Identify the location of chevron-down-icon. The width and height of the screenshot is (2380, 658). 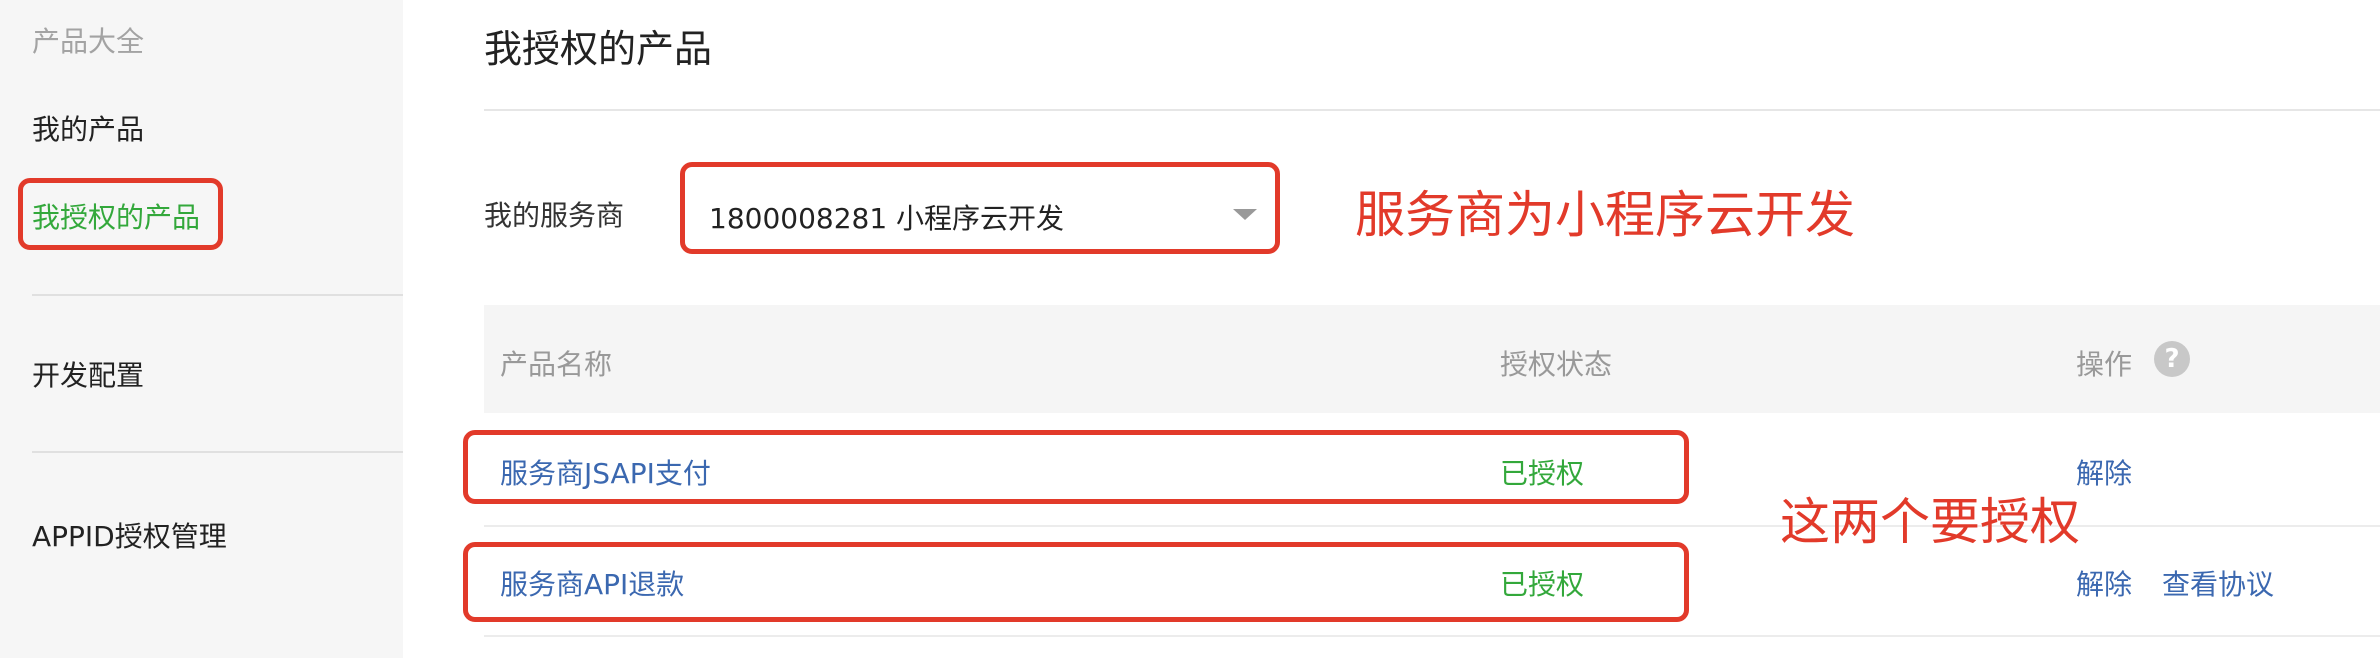
(1245, 214).